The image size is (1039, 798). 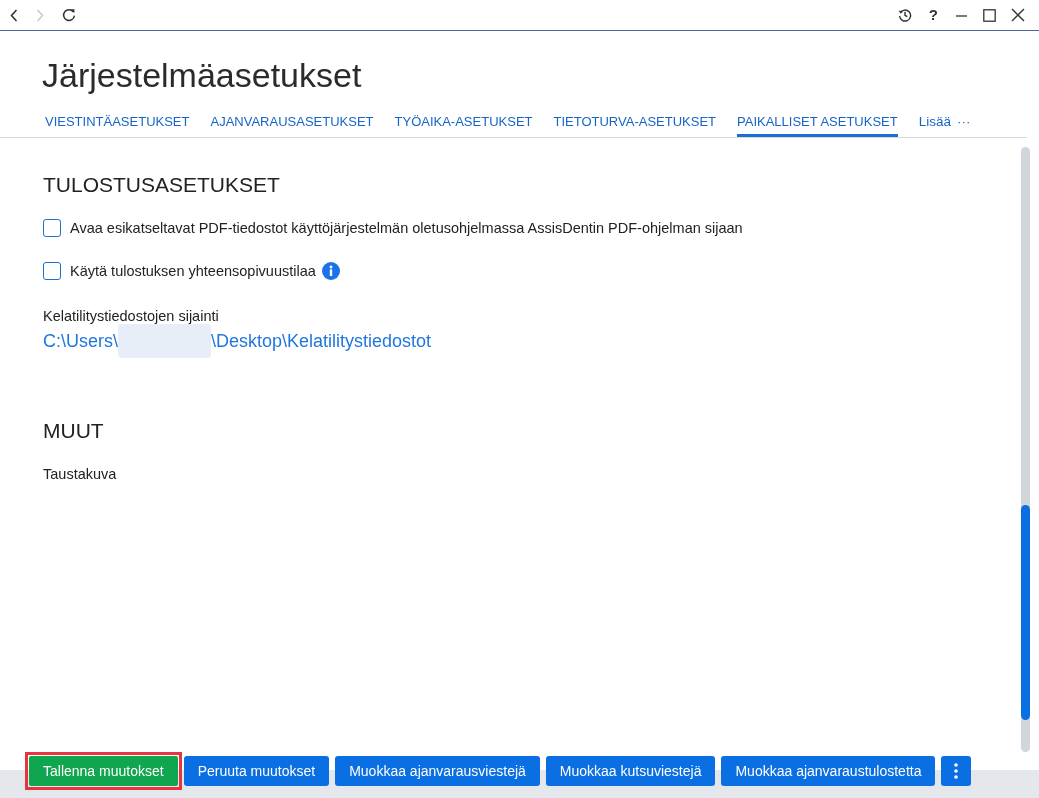 I want to click on checkbox-label: Käytä tulostuksen yhteensopivuustilaa, so click(x=193, y=271).